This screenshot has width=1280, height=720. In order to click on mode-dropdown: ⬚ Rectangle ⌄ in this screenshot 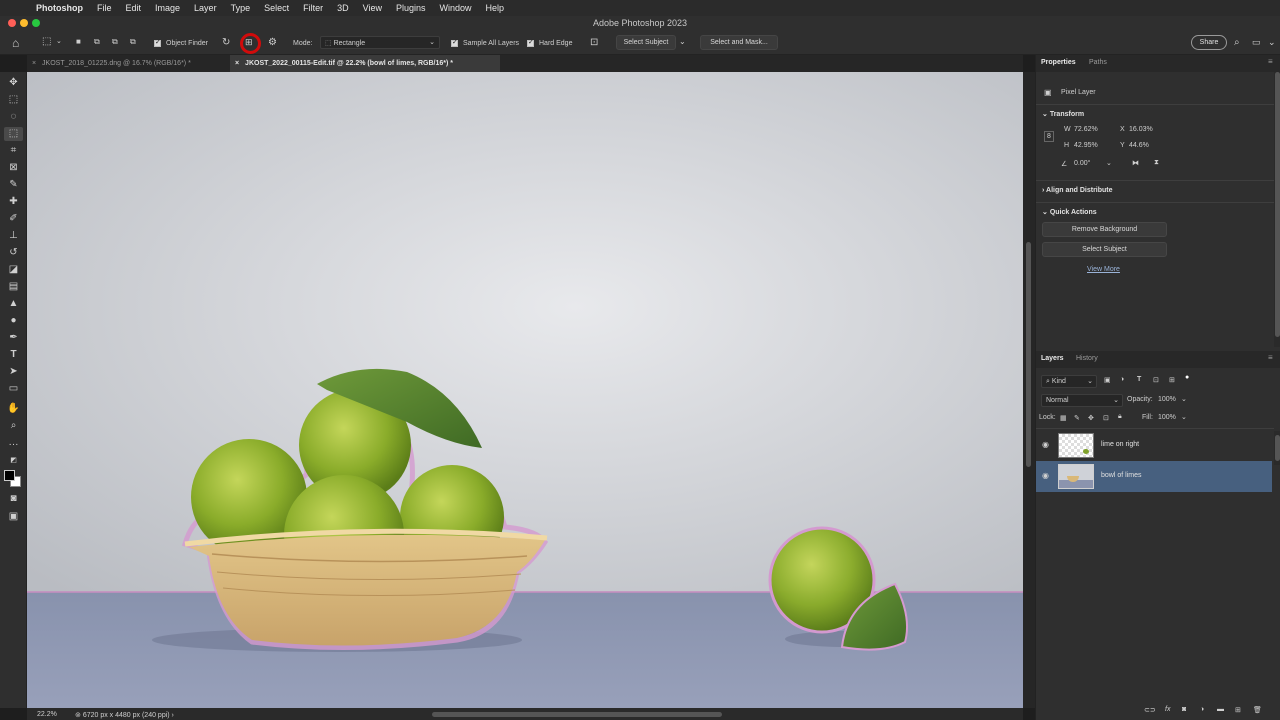, I will do `click(380, 42)`.